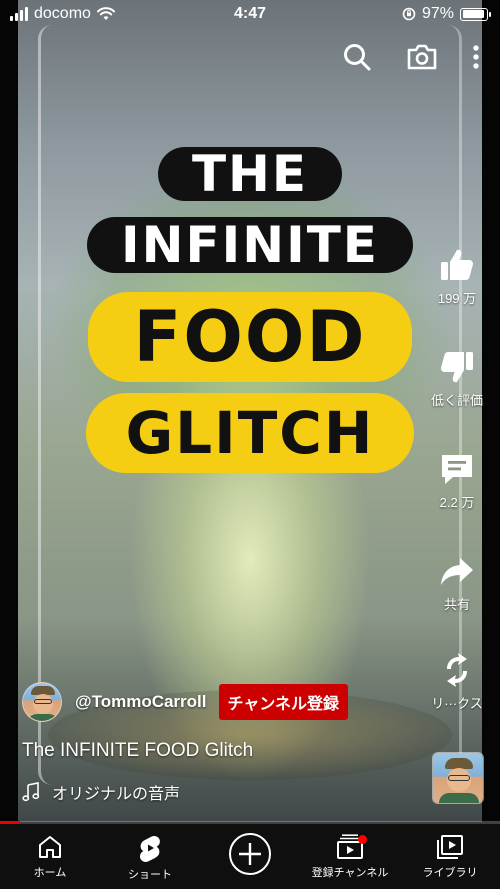 Image resolution: width=500 pixels, height=889 pixels. What do you see at coordinates (456, 604) in the screenshot?
I see `share-label: 共有` at bounding box center [456, 604].